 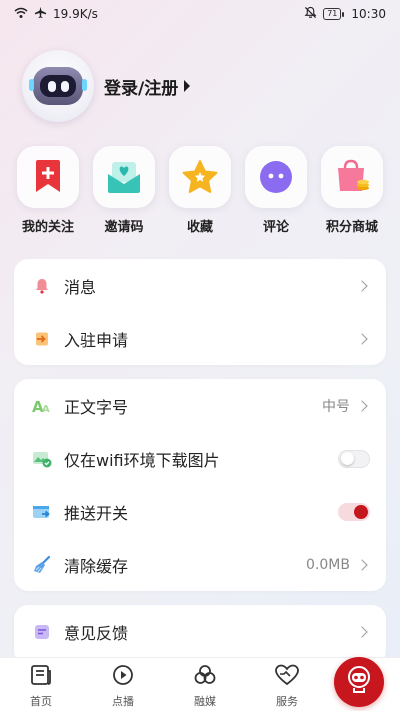 I want to click on row-wifi-images: 仅在wifi环境下载图片, so click(x=200, y=458).